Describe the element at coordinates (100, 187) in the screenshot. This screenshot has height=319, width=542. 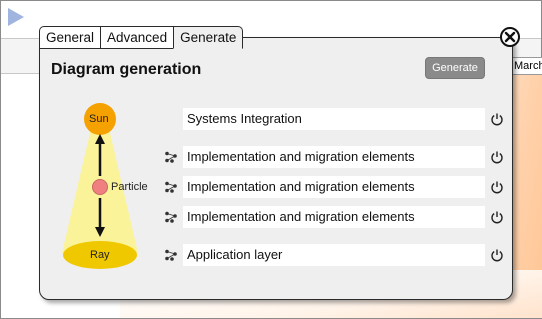
I see `particle-circle` at that location.